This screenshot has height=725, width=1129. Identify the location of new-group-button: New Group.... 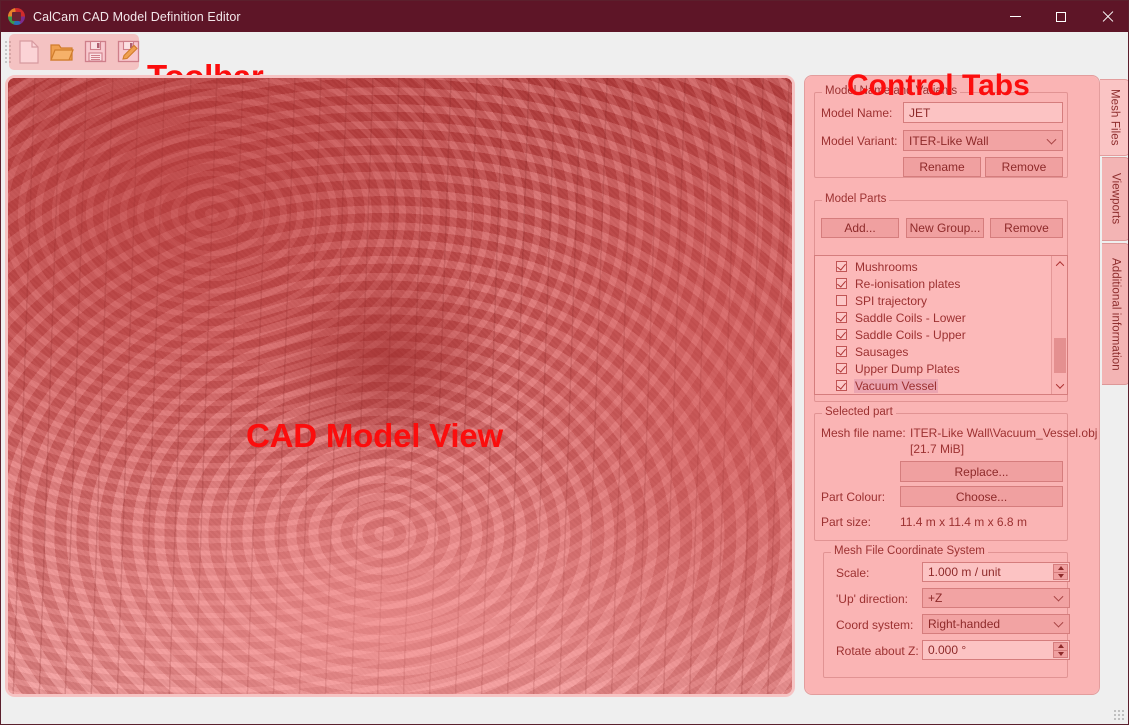
(945, 228).